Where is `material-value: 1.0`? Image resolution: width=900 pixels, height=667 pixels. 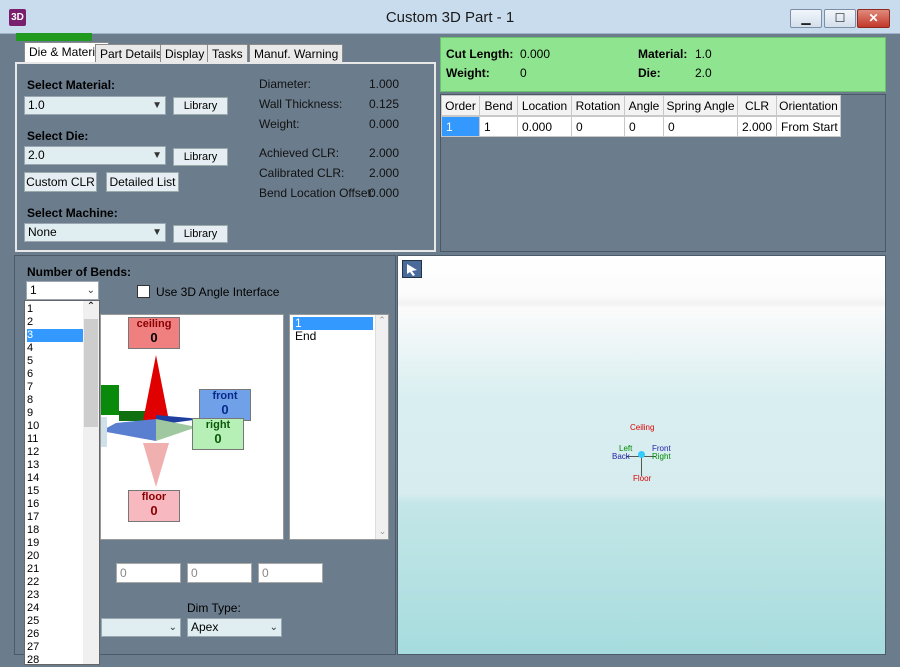 material-value: 1.0 is located at coordinates (36, 105).